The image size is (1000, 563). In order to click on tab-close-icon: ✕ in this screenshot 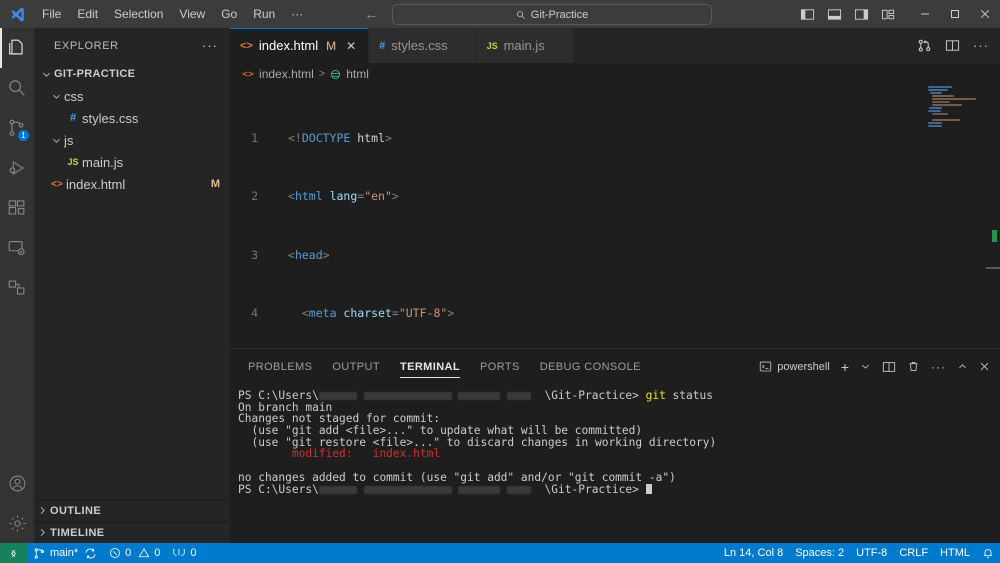, I will do `click(351, 46)`.